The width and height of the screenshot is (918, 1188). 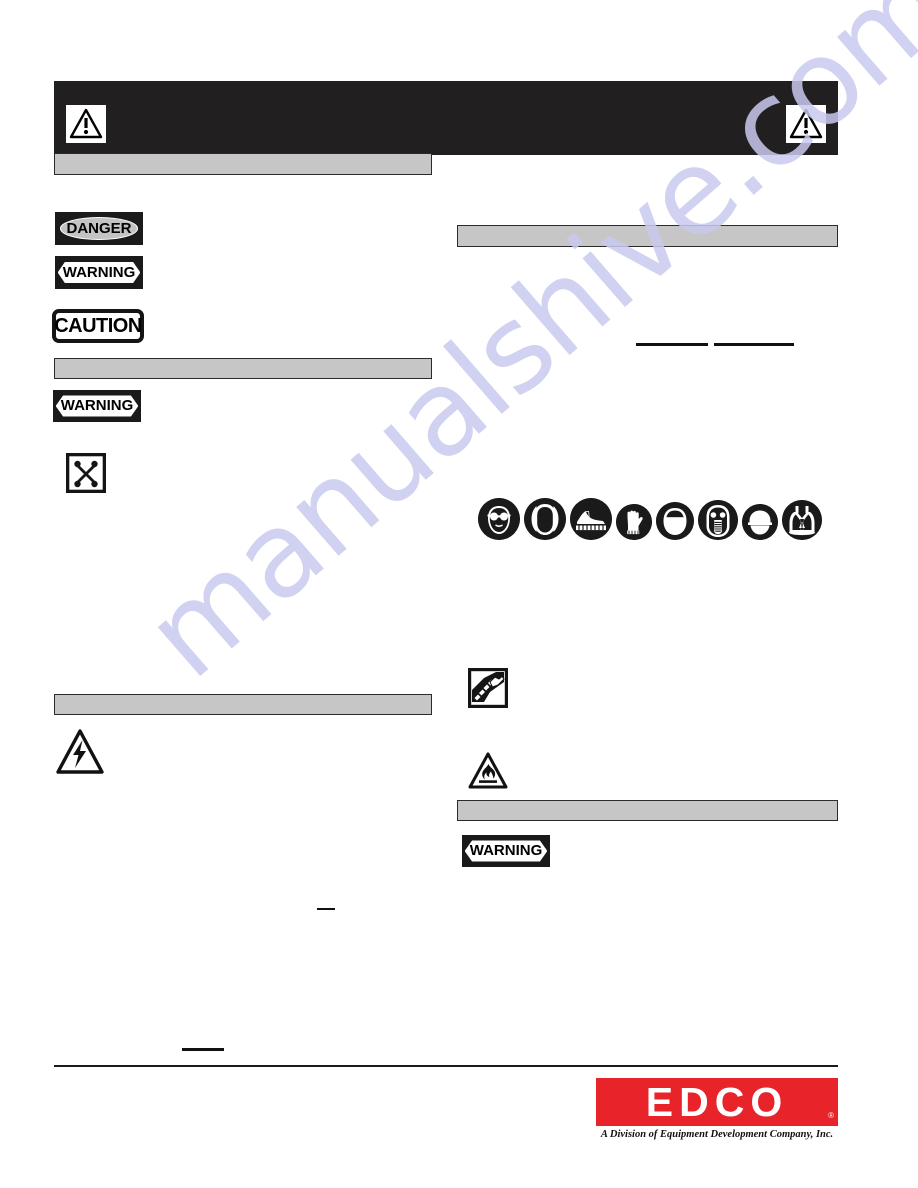 I want to click on danger-text: DANGER, so click(x=99, y=228).